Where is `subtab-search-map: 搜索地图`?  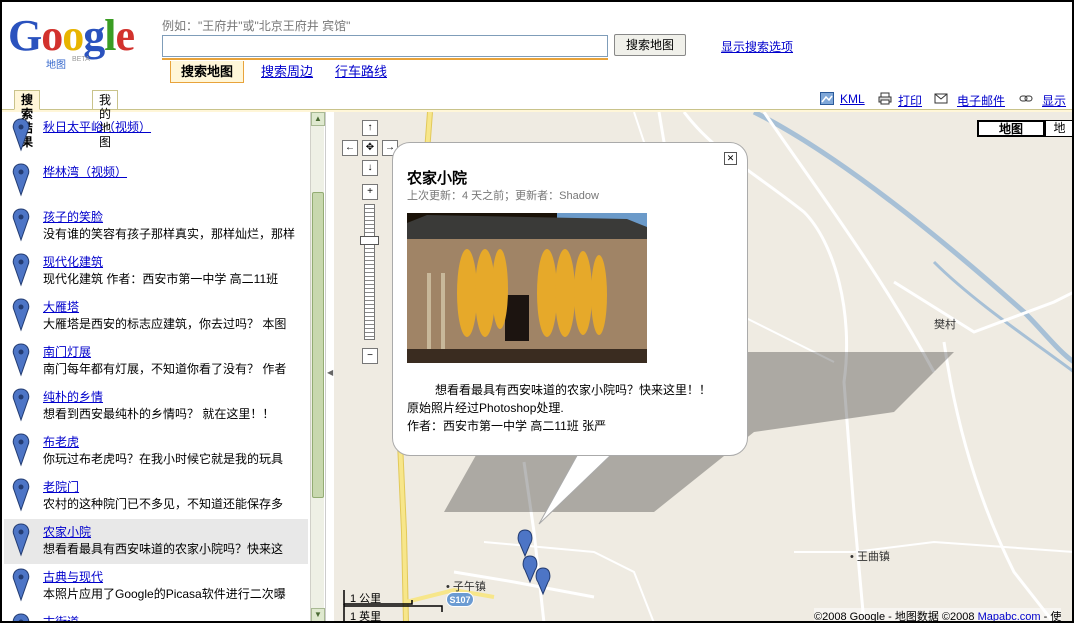 subtab-search-map: 搜索地图 is located at coordinates (207, 72).